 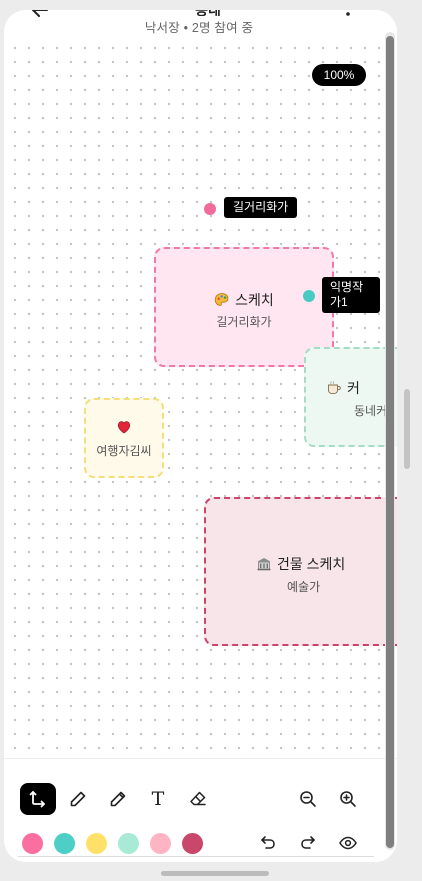 I want to click on connector-icon, so click(x=37, y=799).